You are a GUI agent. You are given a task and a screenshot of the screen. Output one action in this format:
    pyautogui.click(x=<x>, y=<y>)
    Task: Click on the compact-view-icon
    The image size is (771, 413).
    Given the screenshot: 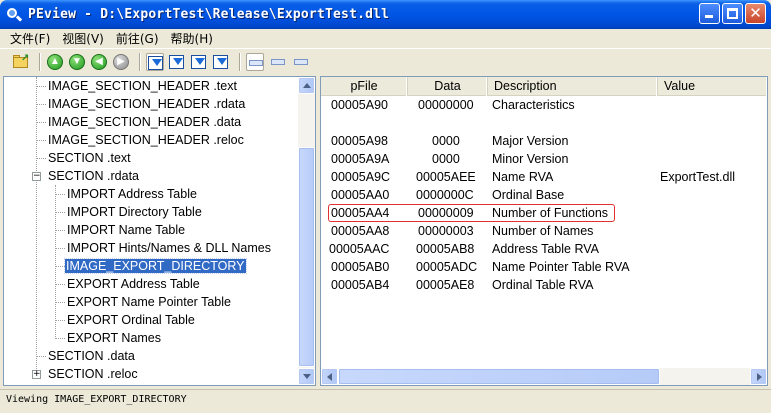 What is the action you would take?
    pyautogui.click(x=301, y=61)
    